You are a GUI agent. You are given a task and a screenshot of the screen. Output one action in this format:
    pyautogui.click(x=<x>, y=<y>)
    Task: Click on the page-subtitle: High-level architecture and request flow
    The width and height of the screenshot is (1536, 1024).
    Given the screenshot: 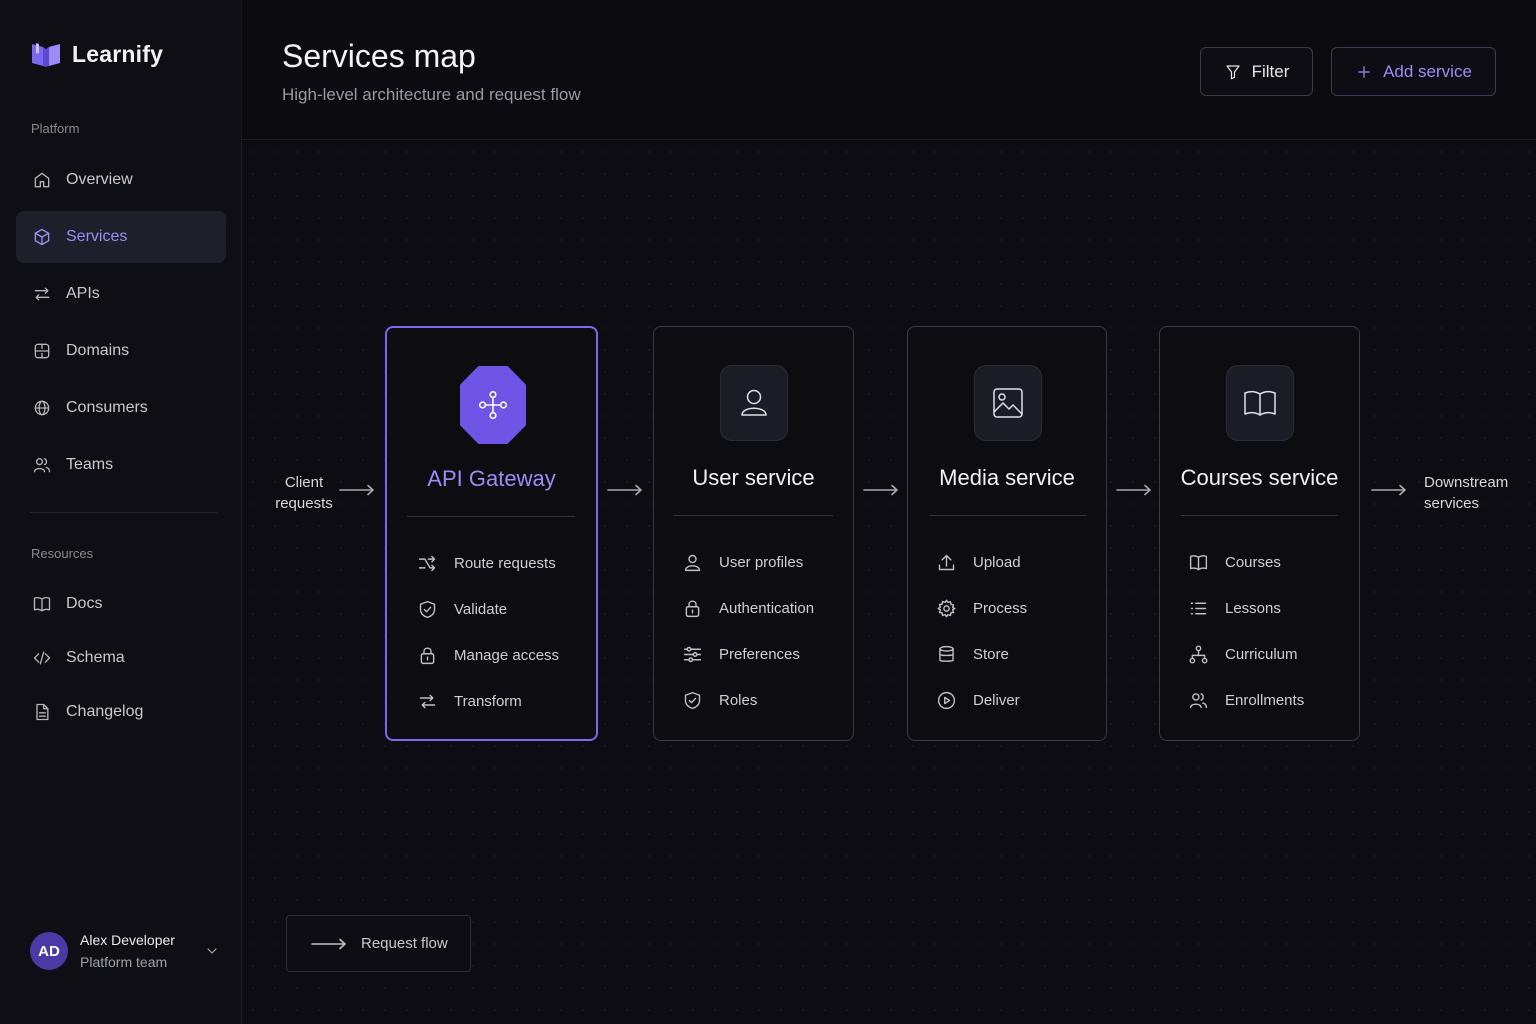 What is the action you would take?
    pyautogui.click(x=431, y=94)
    